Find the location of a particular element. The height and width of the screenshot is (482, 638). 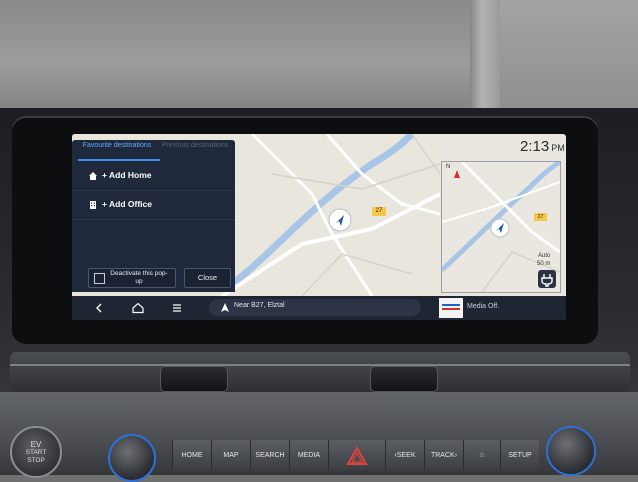

console-track-button: TRACK› is located at coordinates (443, 455).